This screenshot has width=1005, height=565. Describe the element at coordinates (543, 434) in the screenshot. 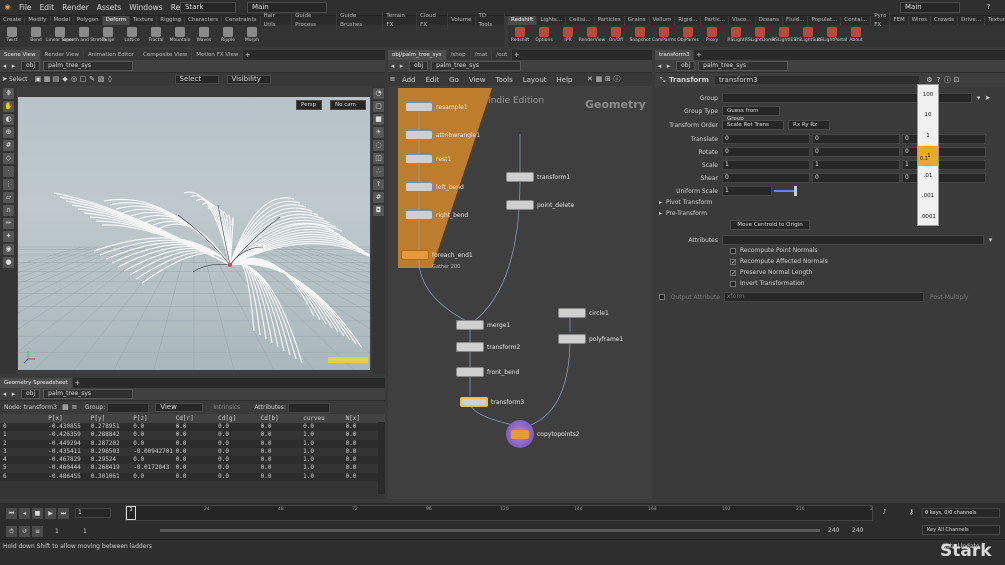

I see `node-copytopoints2: copytopoints2` at that location.